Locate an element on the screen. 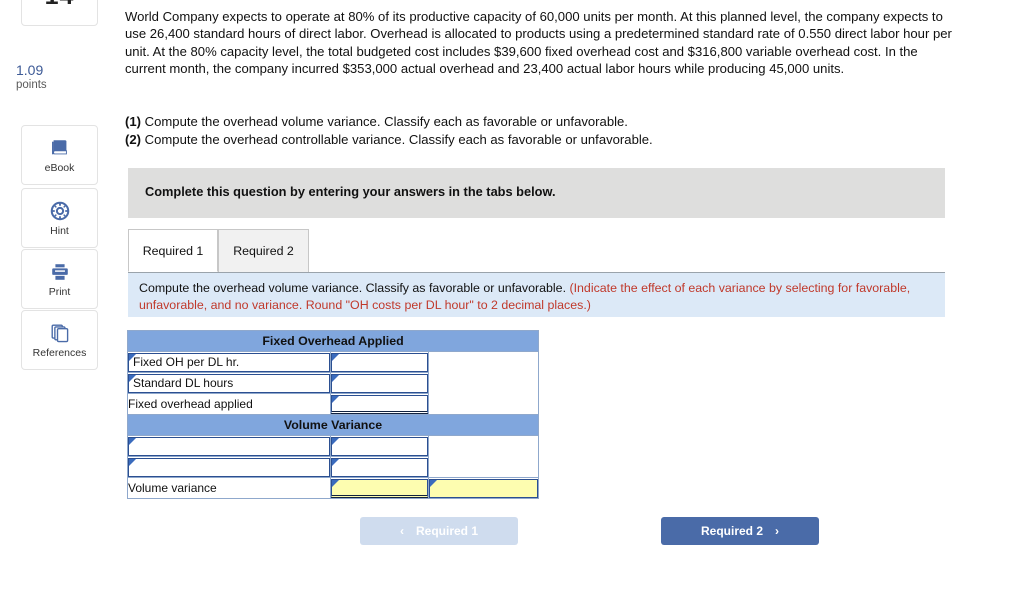  book-icon is located at coordinates (60, 148).